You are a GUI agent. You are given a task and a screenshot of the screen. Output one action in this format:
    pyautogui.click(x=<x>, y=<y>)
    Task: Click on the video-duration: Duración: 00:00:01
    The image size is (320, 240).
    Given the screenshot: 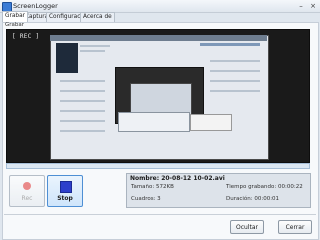 What is the action you would take?
    pyautogui.click(x=253, y=199)
    